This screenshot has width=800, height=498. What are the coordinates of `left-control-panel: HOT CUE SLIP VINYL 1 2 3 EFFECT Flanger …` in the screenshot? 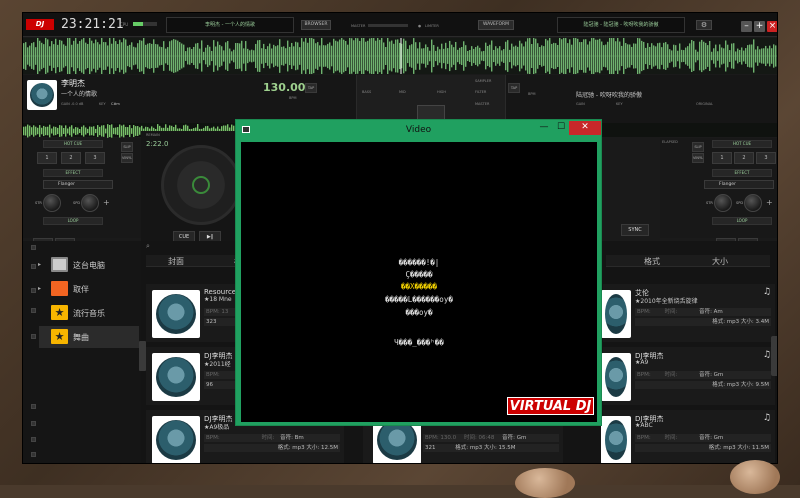 It's located at (82, 194).